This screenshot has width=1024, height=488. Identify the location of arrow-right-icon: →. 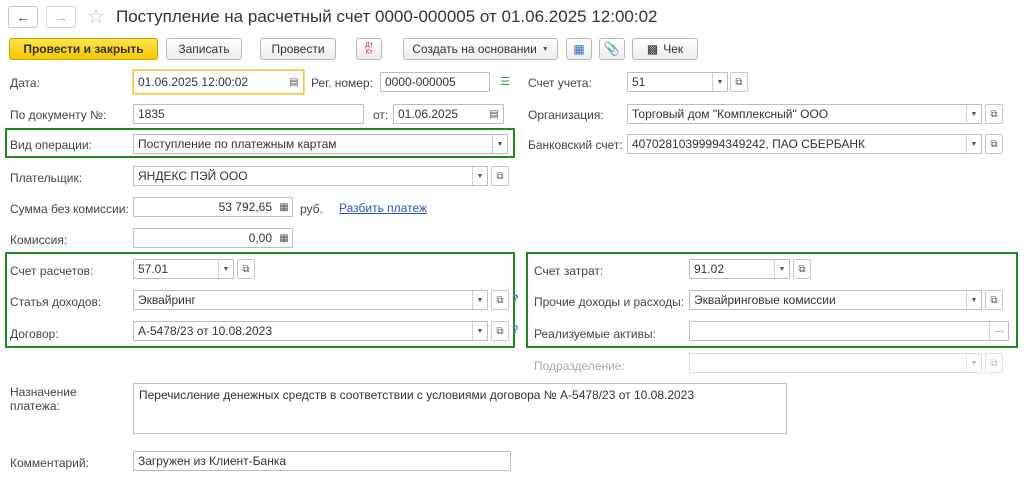
(61, 17).